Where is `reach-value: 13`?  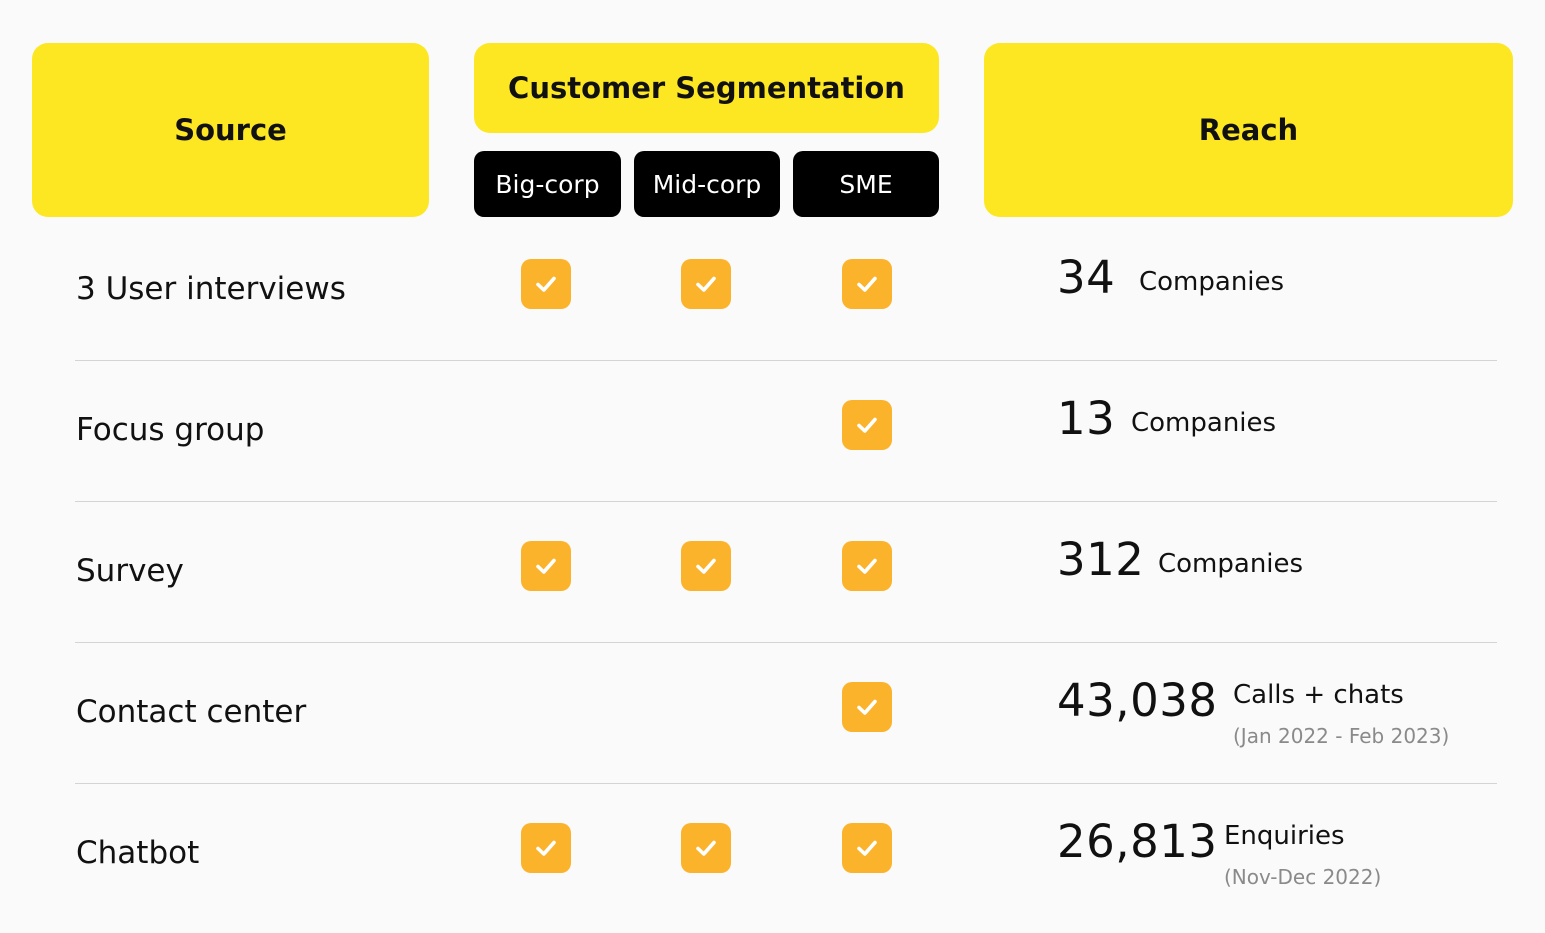
reach-value: 13 is located at coordinates (1086, 418).